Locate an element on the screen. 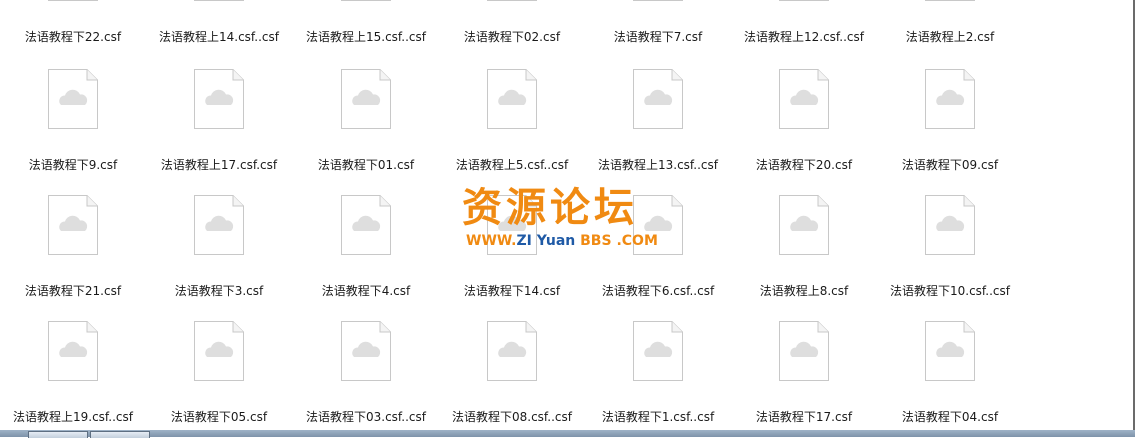  file-name-label: 法语教程上19.csf..csf is located at coordinates (73, 417).